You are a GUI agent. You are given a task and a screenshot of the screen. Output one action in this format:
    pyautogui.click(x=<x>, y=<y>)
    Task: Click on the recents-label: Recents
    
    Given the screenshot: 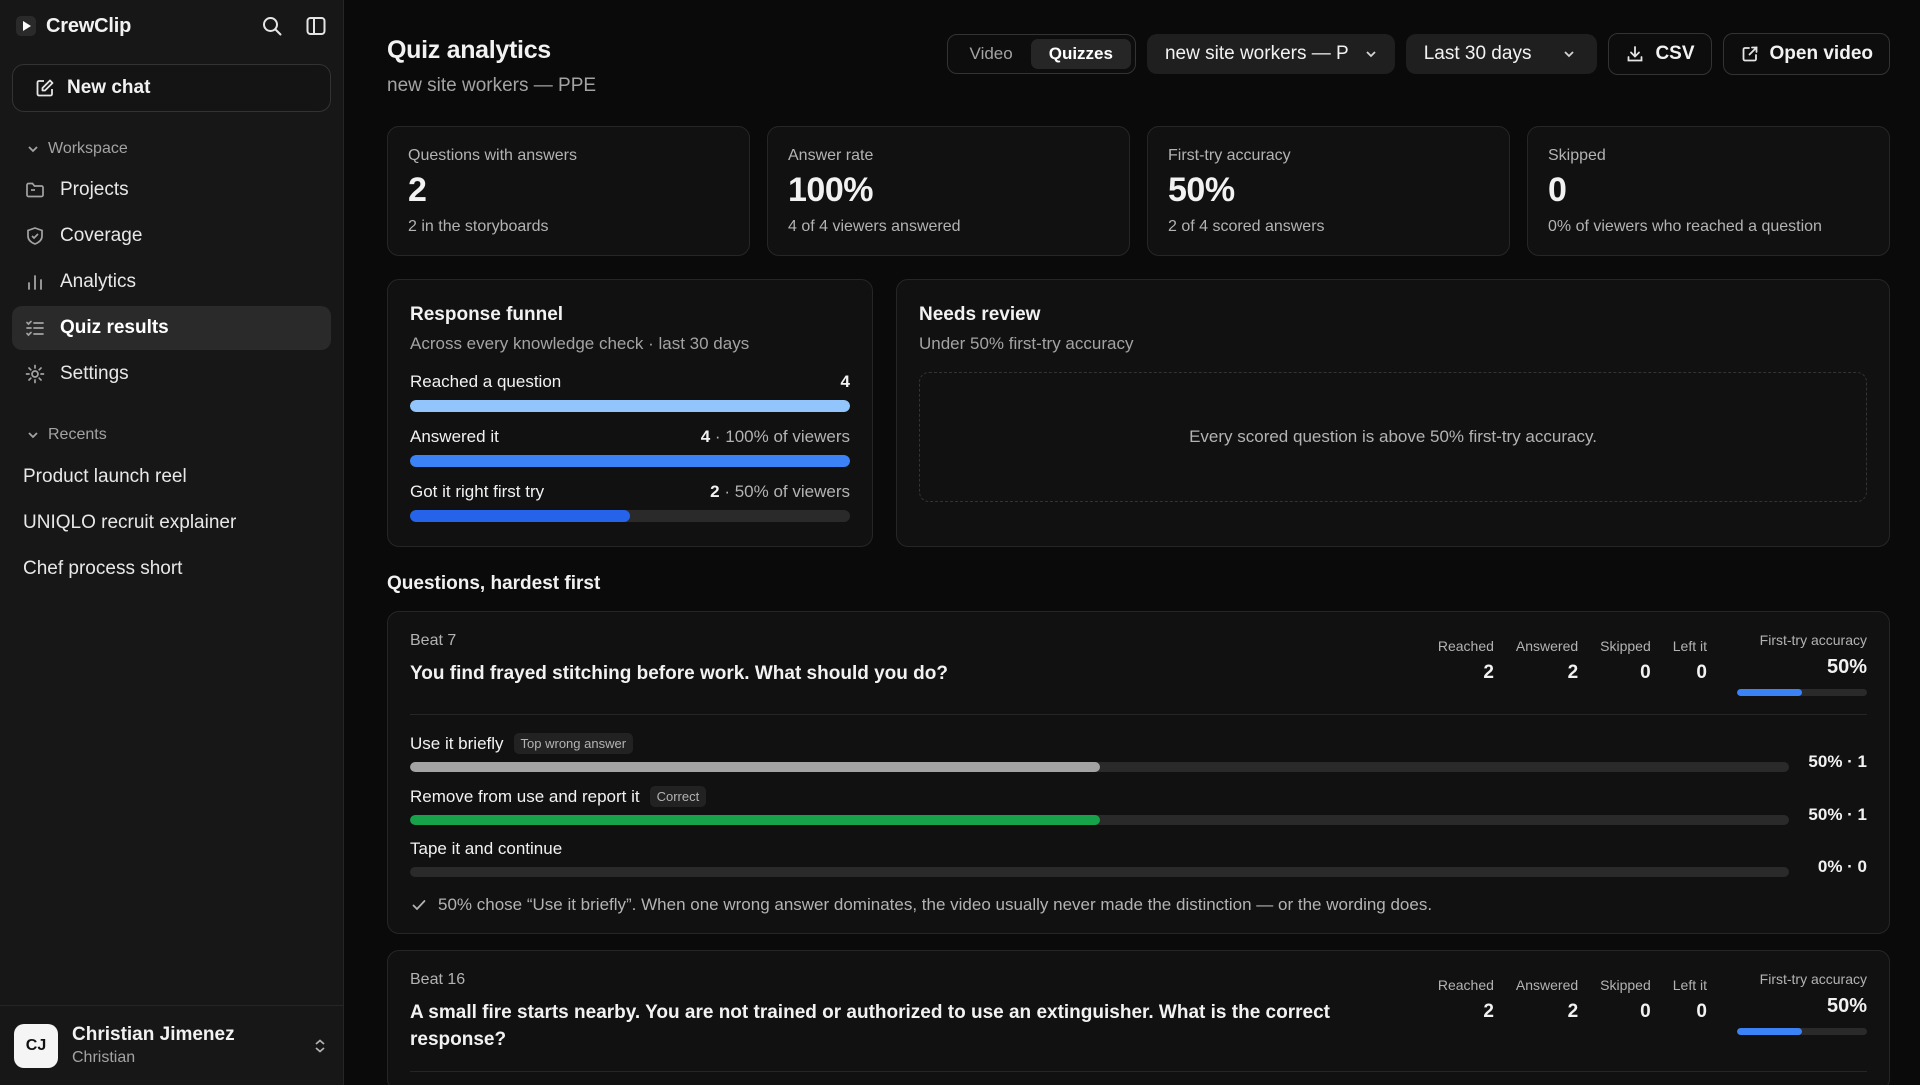 What is the action you would take?
    pyautogui.click(x=77, y=434)
    